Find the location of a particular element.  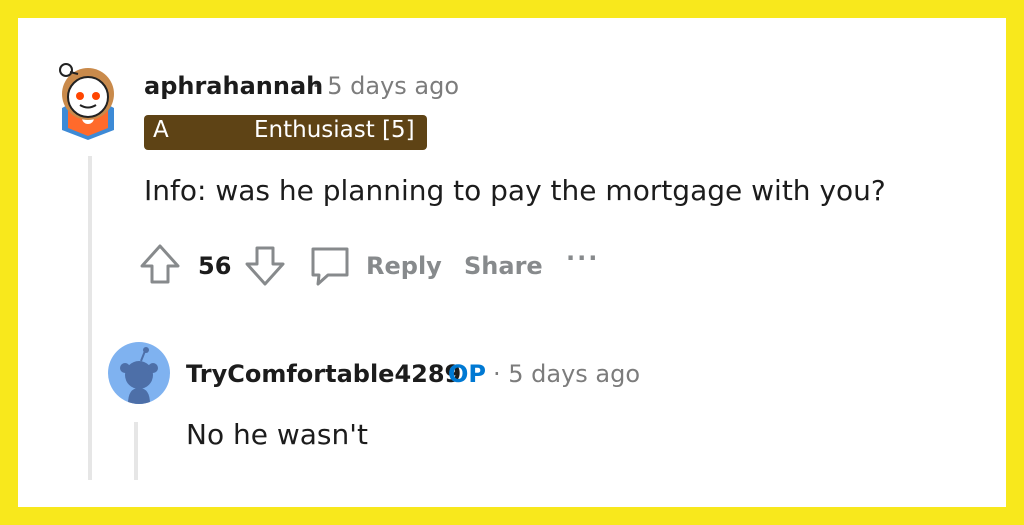

vote-score: 56 is located at coordinates (215, 266).